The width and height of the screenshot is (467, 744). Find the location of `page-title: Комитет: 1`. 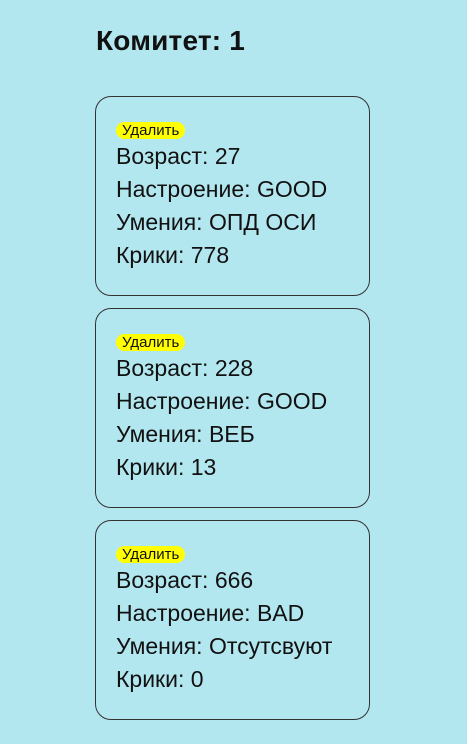

page-title: Комитет: 1 is located at coordinates (171, 40).